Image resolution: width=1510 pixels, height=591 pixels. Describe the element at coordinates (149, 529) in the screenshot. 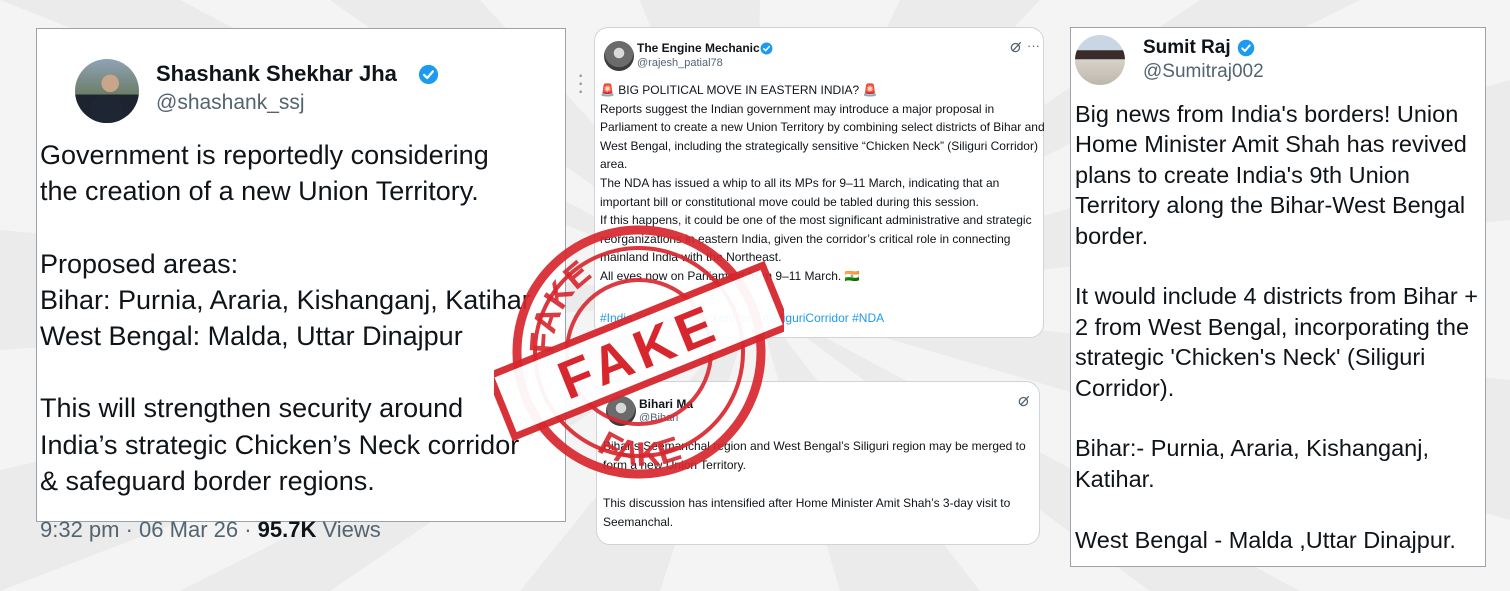

I see `tweet-timestamp: 9:32 pm · 06 Mar 26 ·` at that location.